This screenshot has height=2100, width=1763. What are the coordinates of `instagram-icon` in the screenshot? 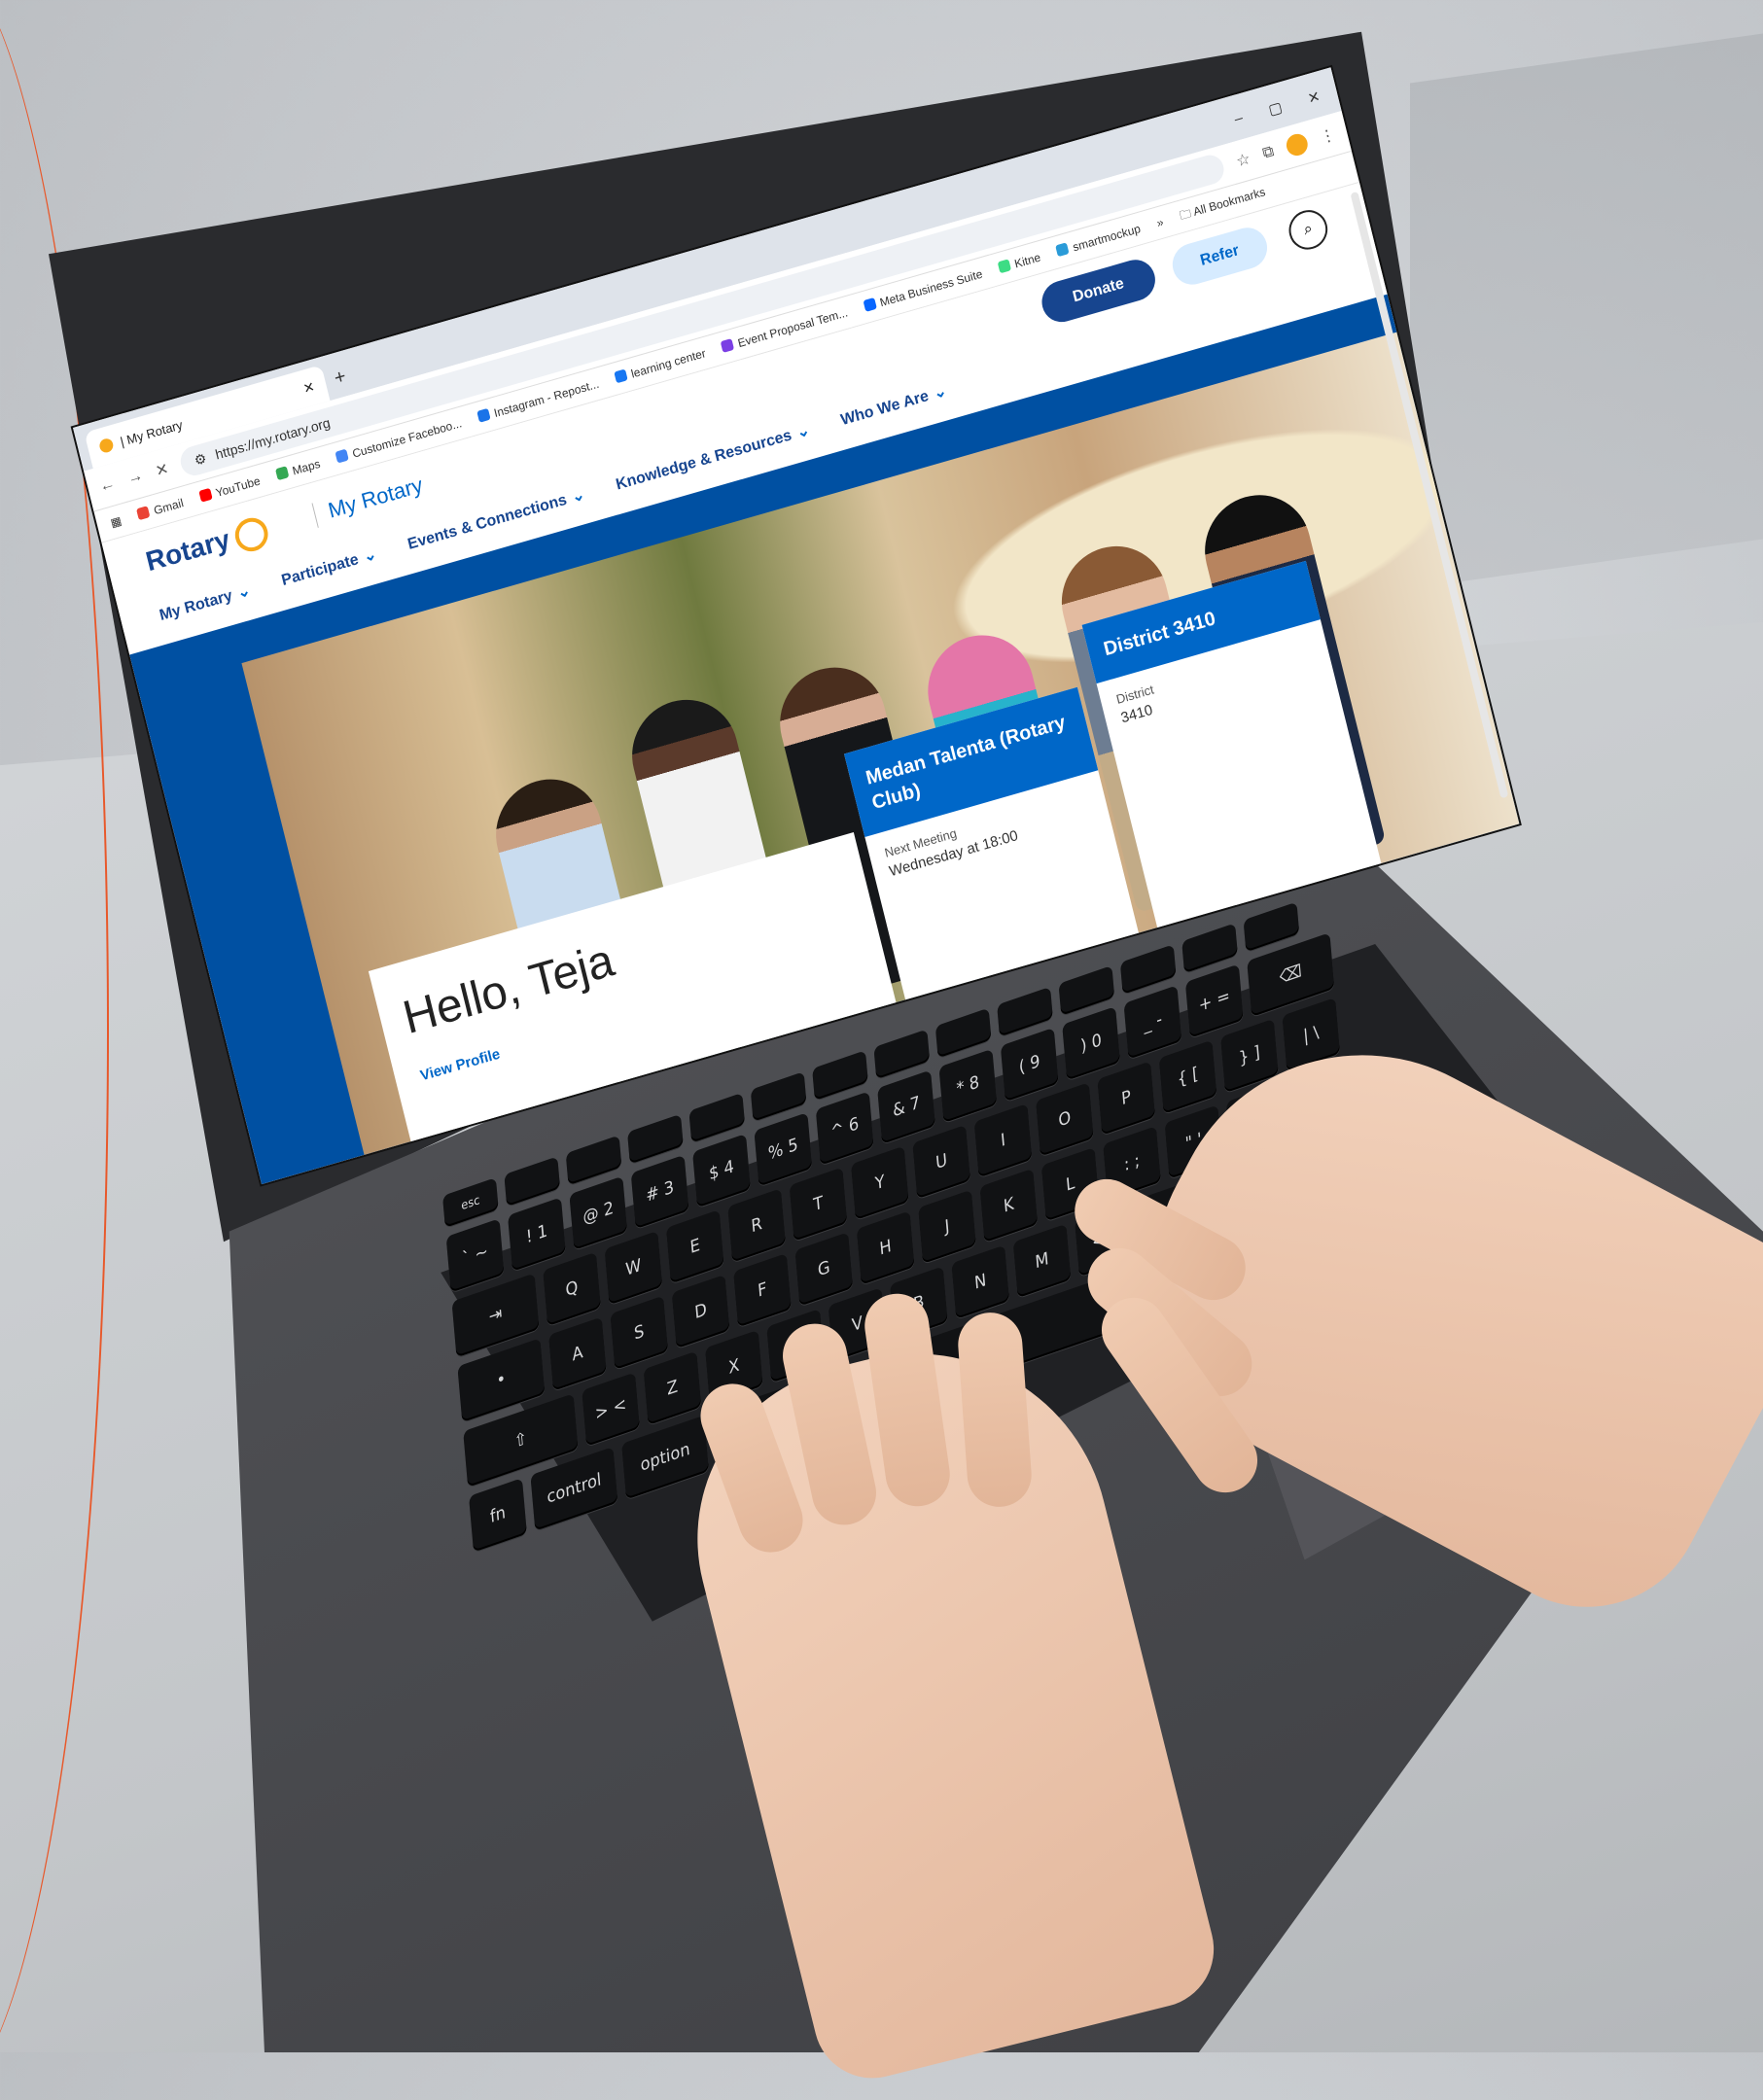 It's located at (483, 415).